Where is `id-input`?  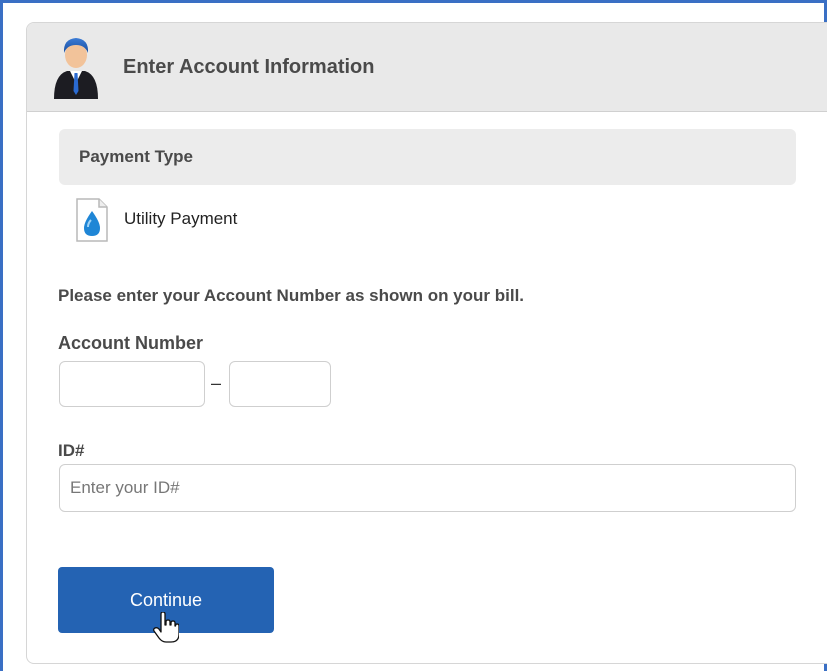
id-input is located at coordinates (427, 488).